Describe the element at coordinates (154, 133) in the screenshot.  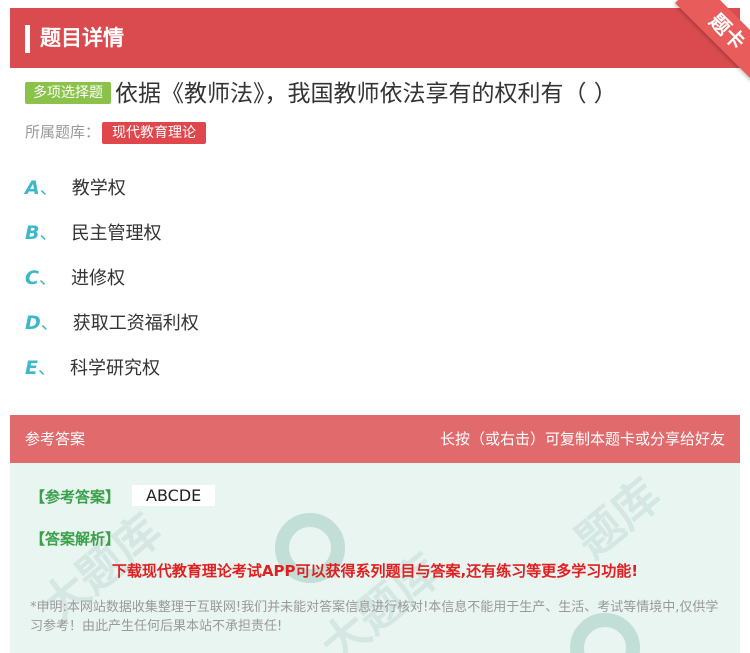
I see `bank-tag: 现代教育理论` at that location.